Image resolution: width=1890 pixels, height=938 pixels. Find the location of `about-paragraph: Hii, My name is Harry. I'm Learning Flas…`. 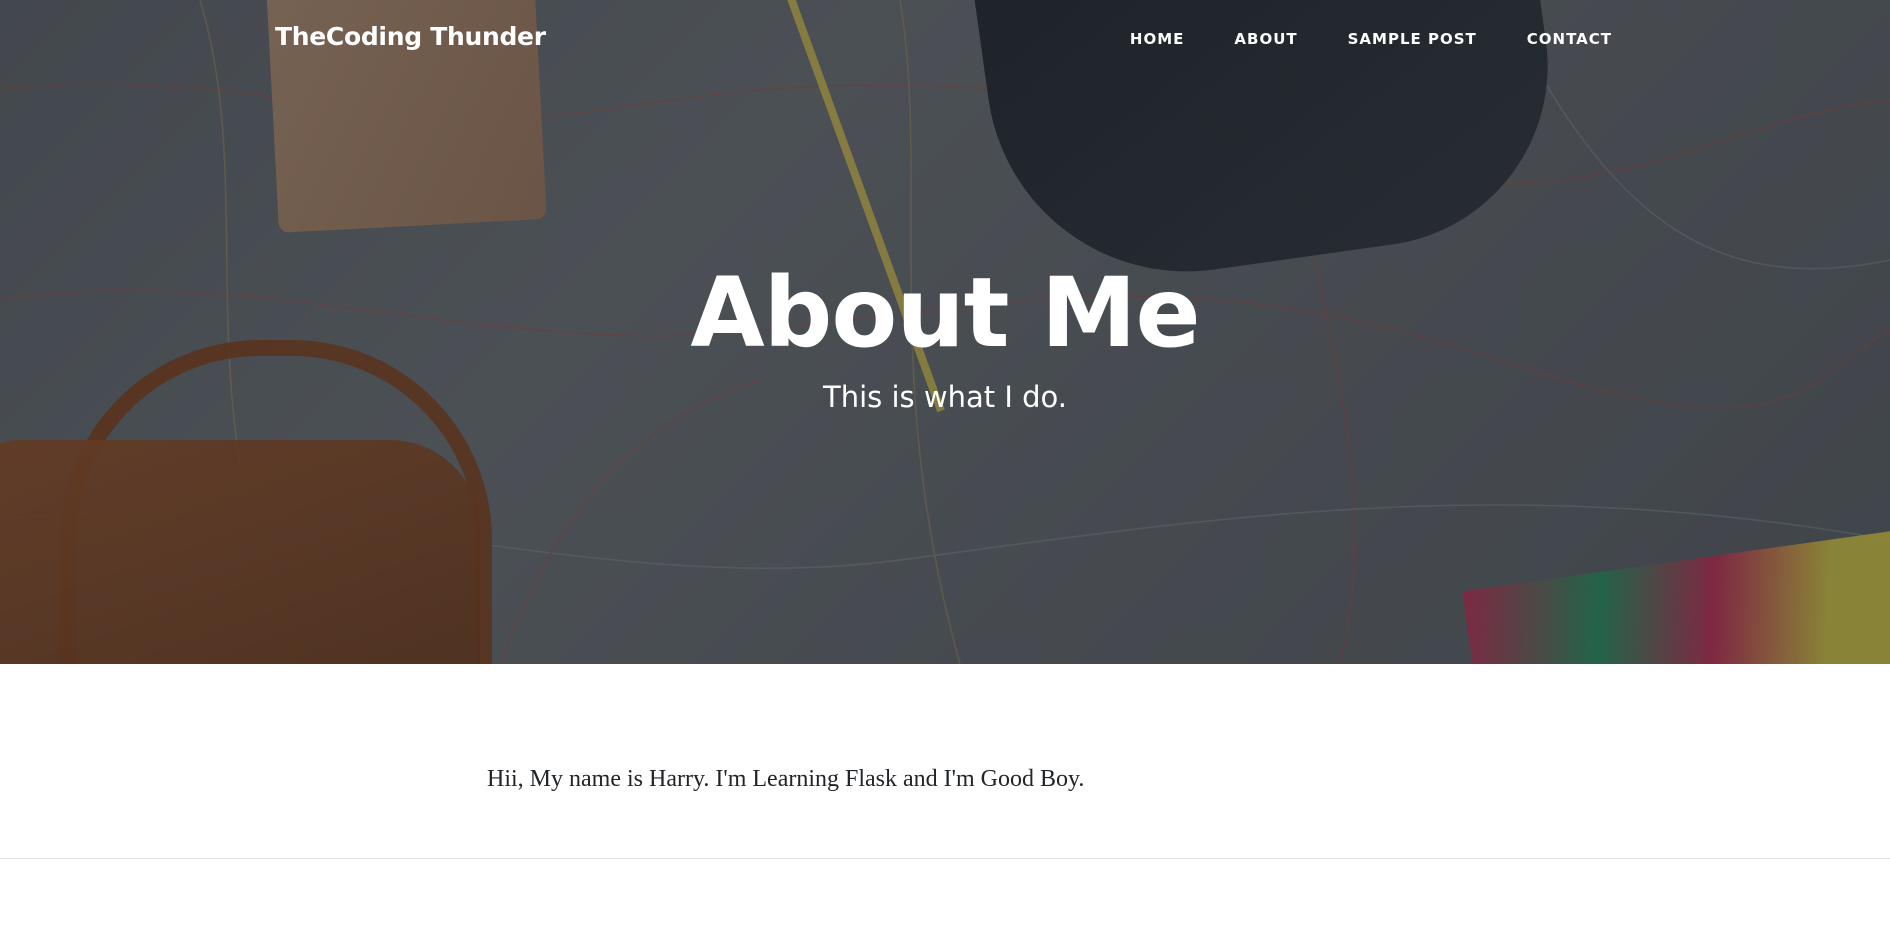

about-paragraph: Hii, My name is Harry. I'm Learning Flas… is located at coordinates (786, 779).